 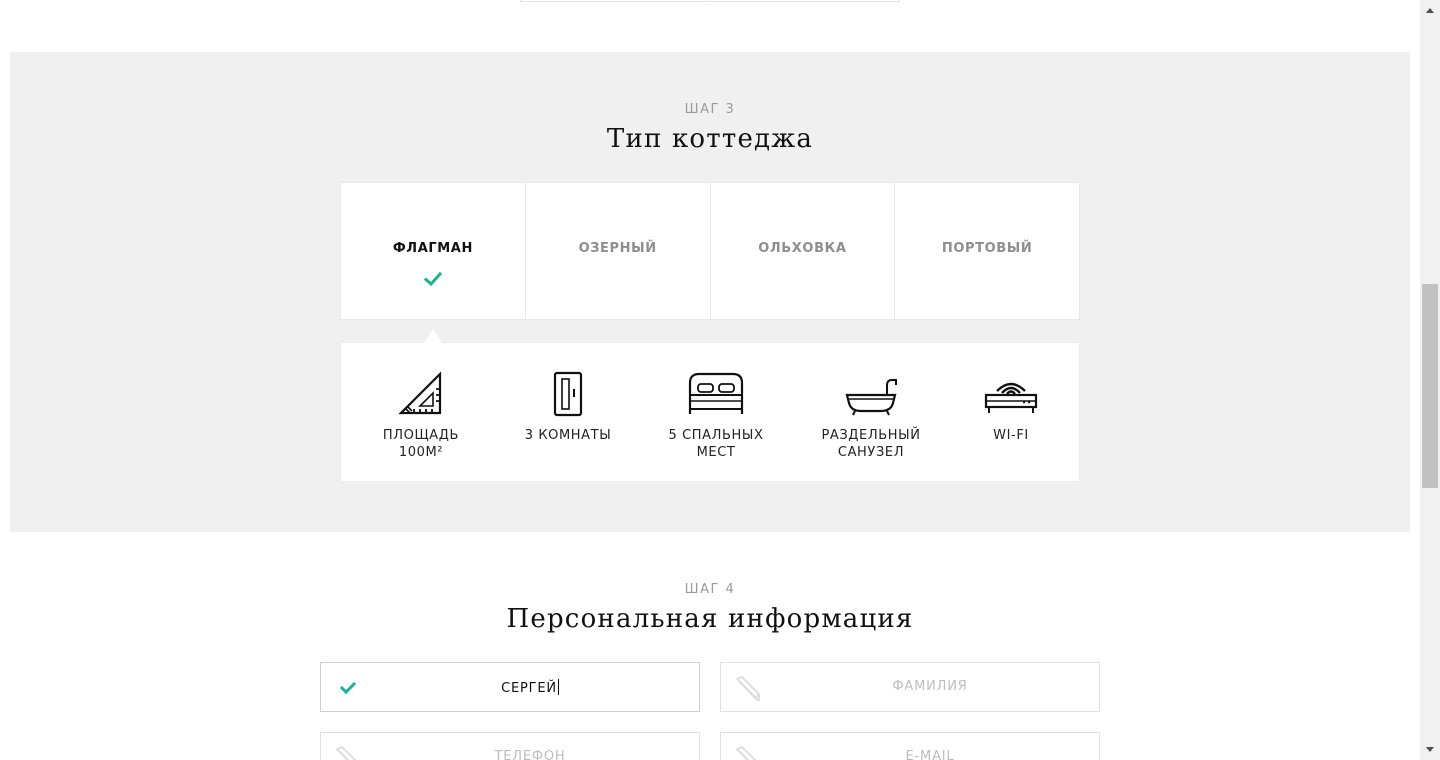 I want to click on feature-rooms: 3 КОМНАТЫ, so click(x=568, y=407).